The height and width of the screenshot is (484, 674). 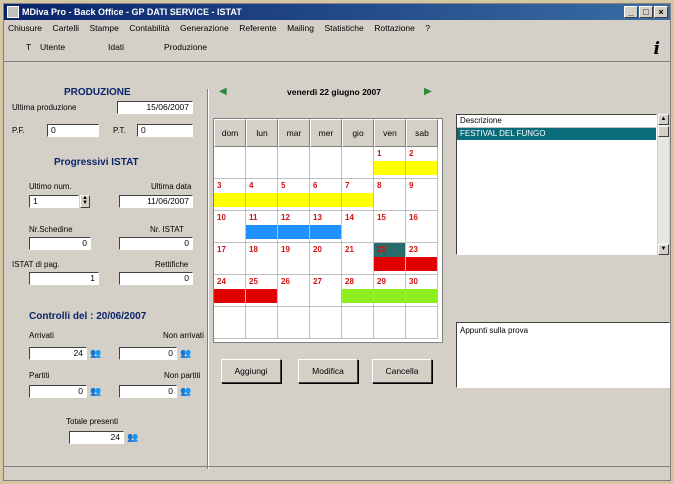 What do you see at coordinates (96, 437) in the screenshot?
I see `totale-presenti-field: 24` at bounding box center [96, 437].